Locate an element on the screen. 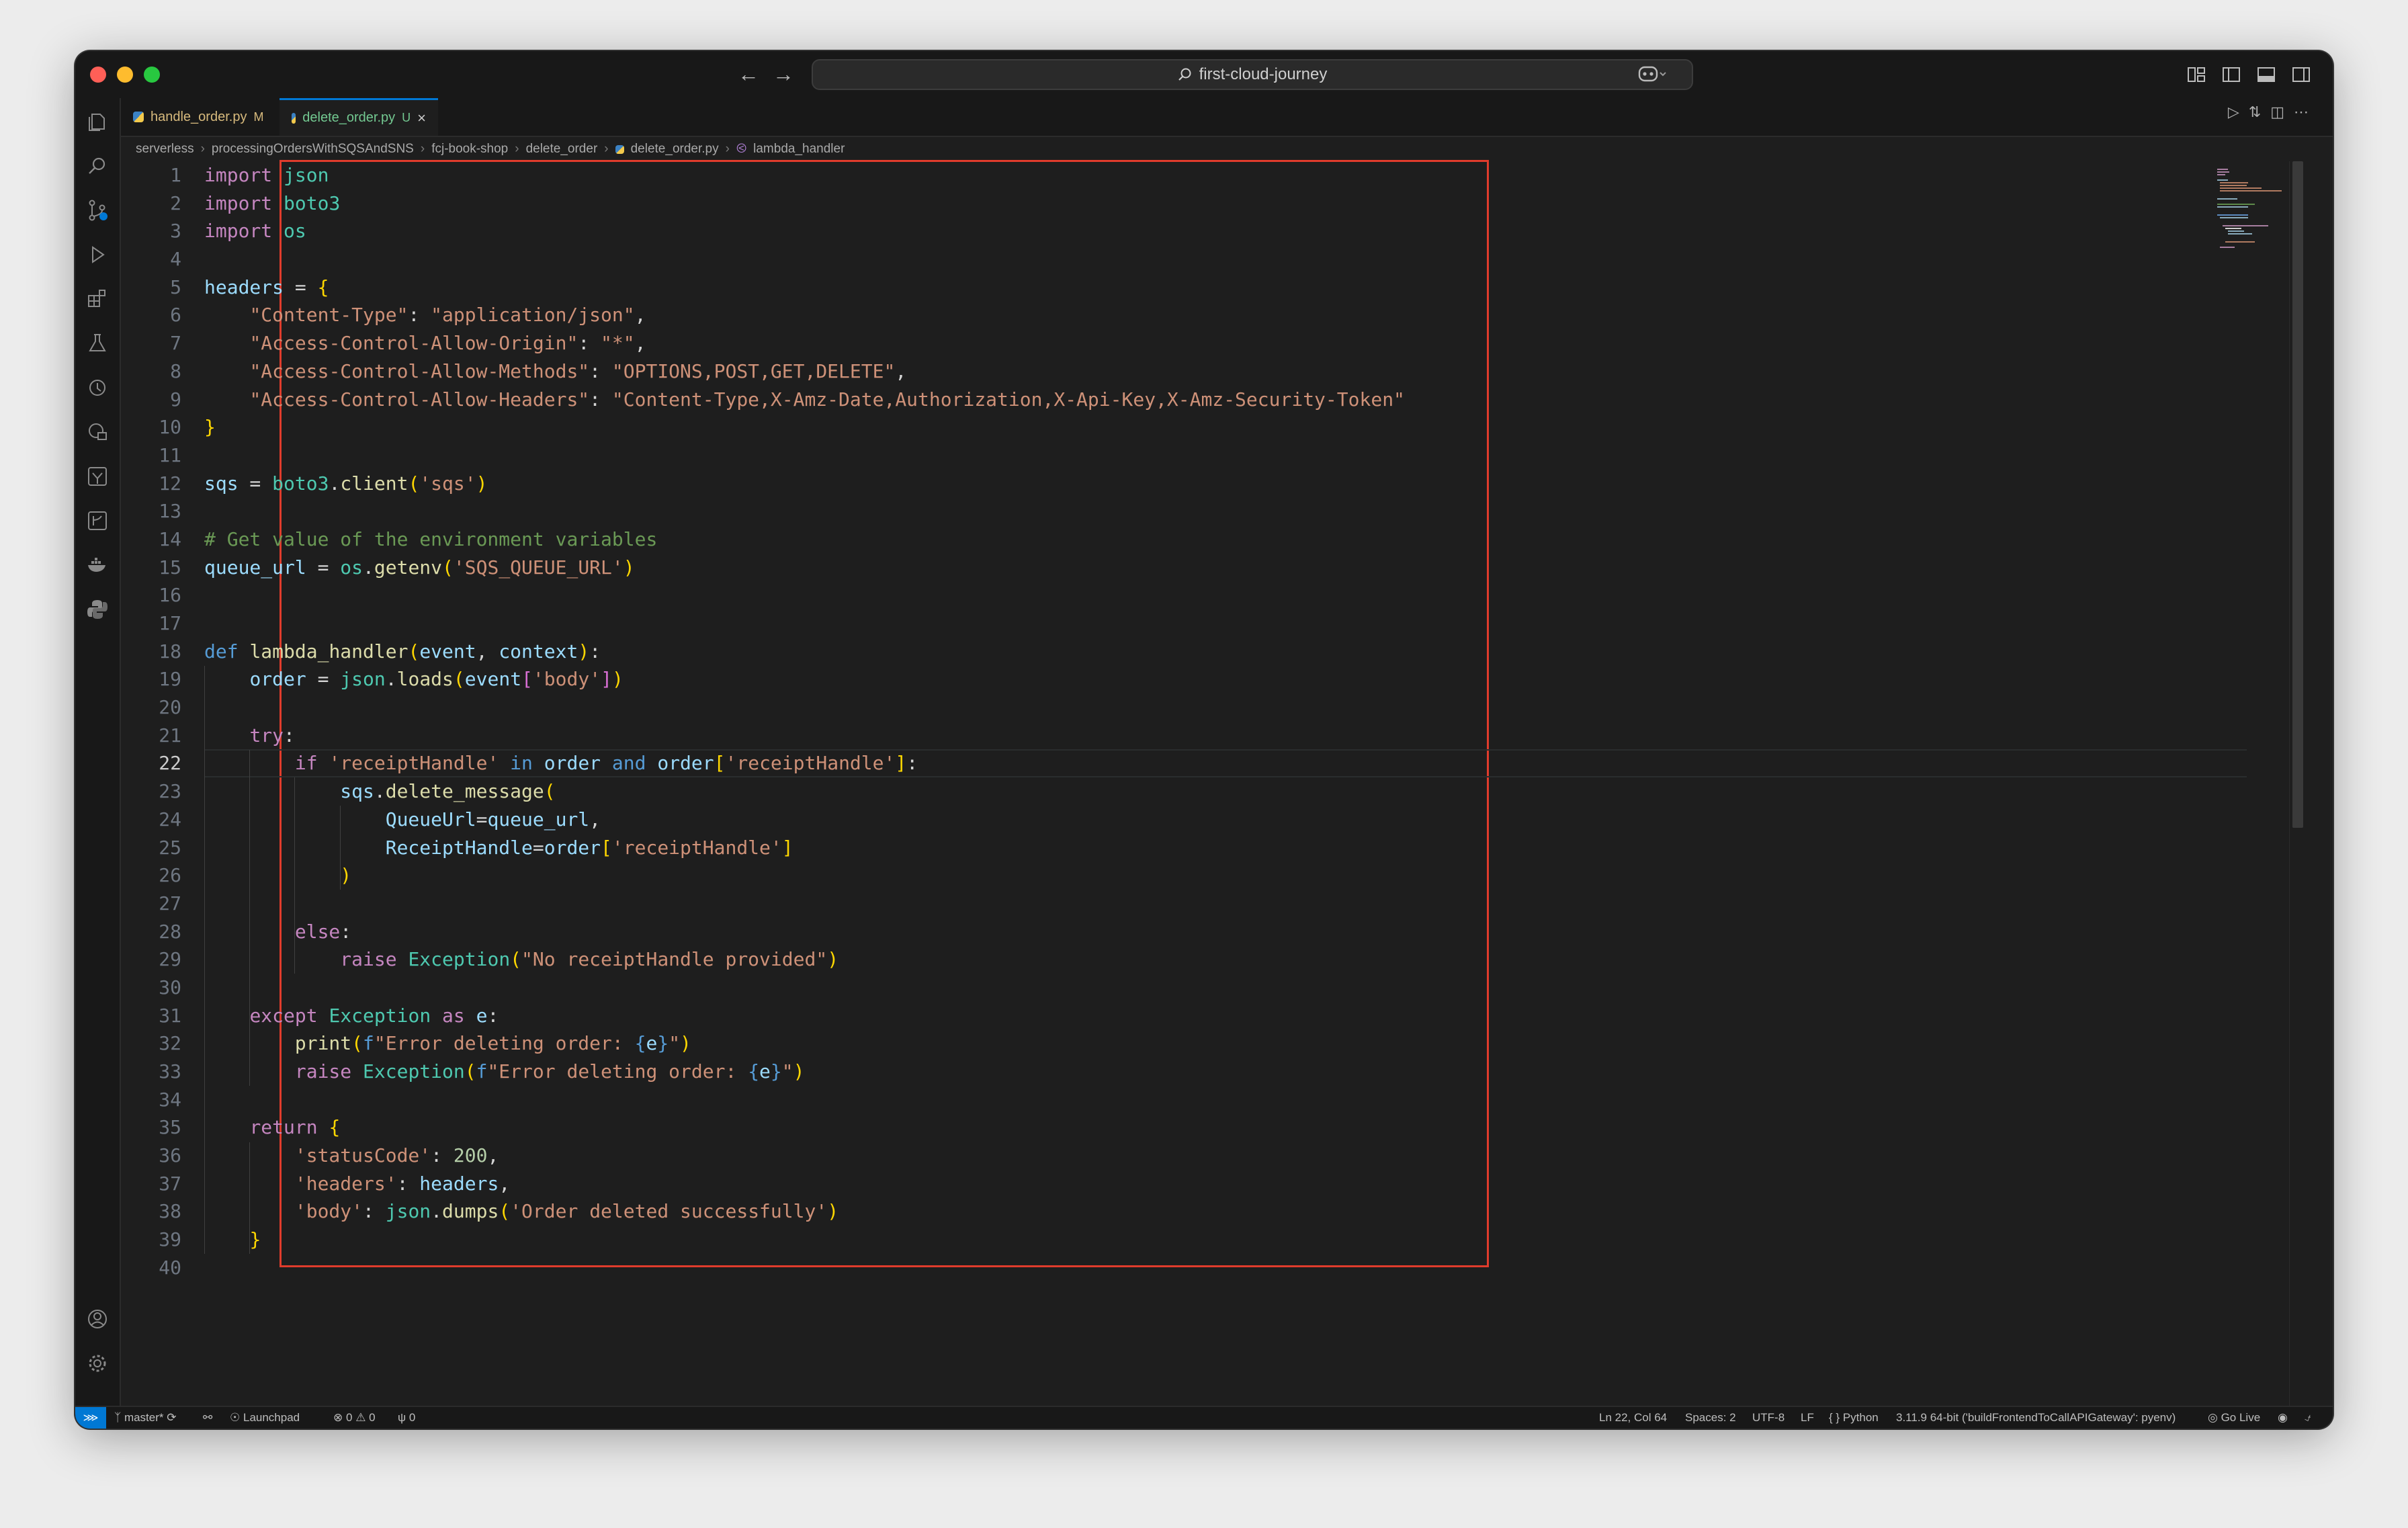 The height and width of the screenshot is (1528, 2408). explorer-icon is located at coordinates (97, 121).